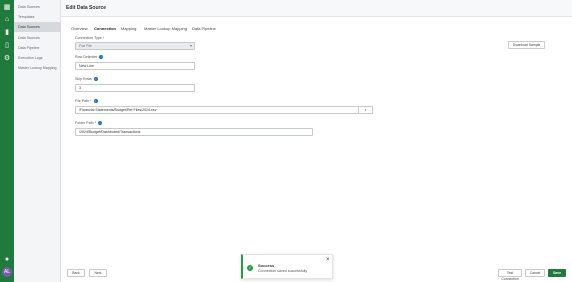 The image size is (572, 282). I want to click on tab-connection: Connection, so click(105, 29).